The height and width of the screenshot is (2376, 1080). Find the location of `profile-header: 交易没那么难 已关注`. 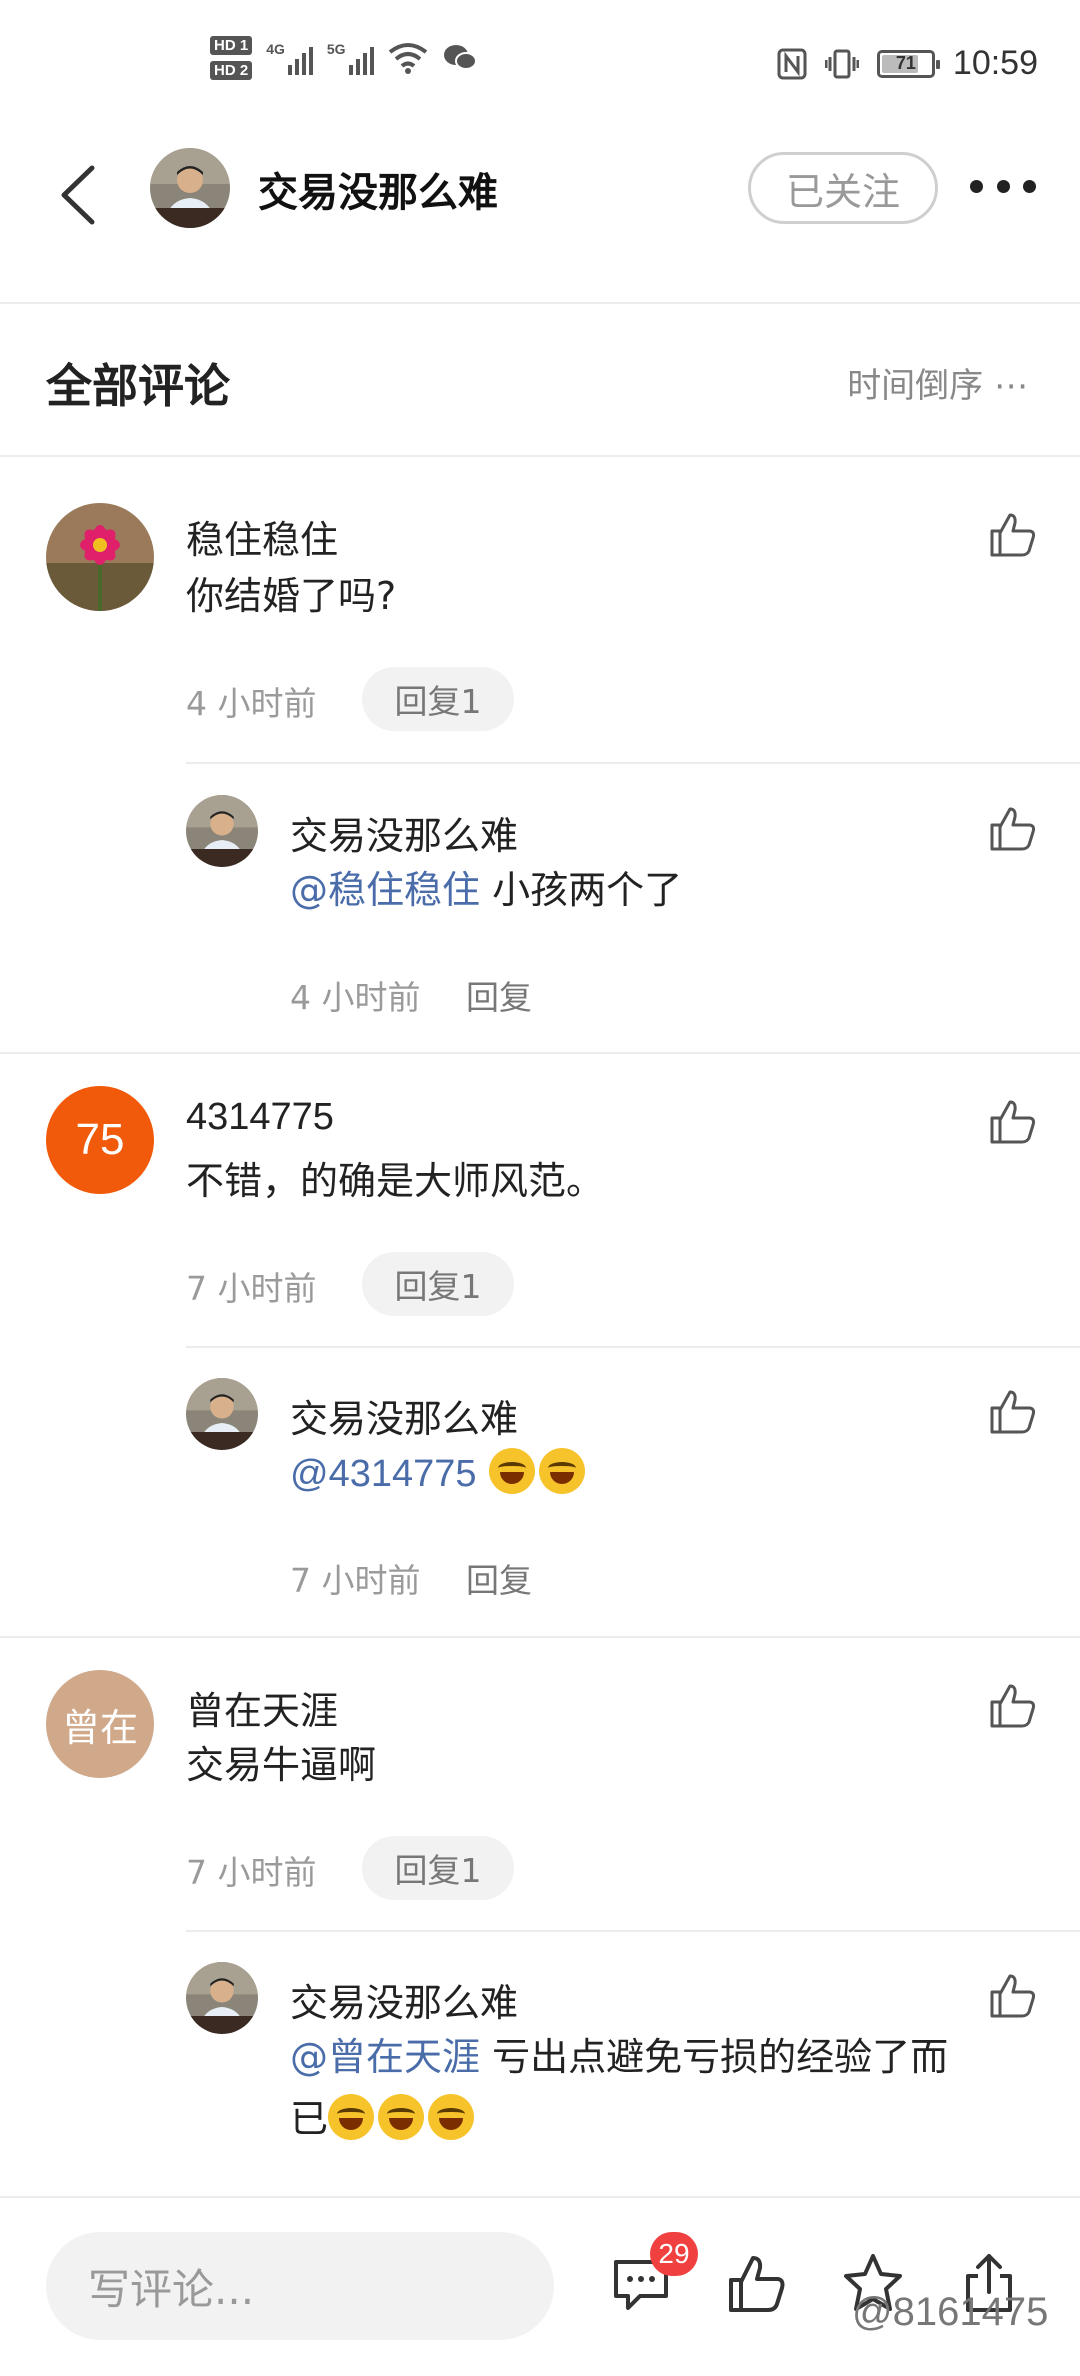

profile-header: 交易没那么难 已关注 is located at coordinates (540, 210).